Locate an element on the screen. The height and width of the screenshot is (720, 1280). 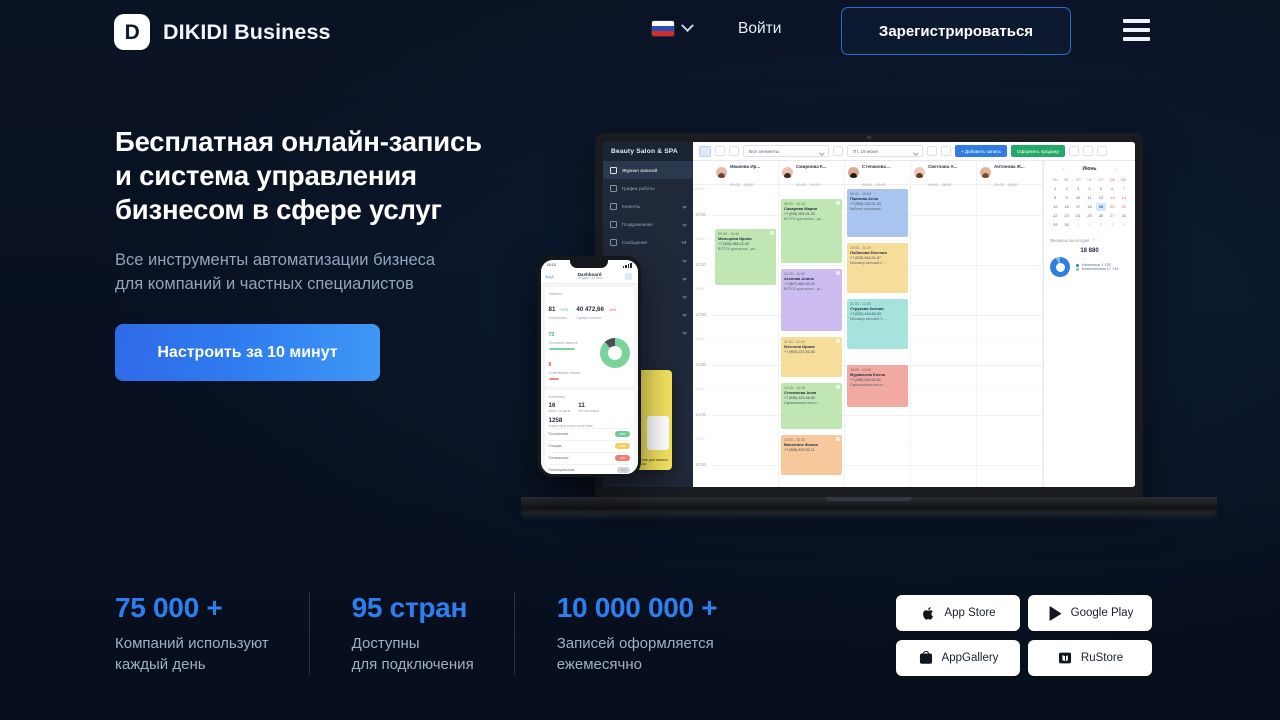
calendar-day: 23 is located at coordinates (1066, 216).